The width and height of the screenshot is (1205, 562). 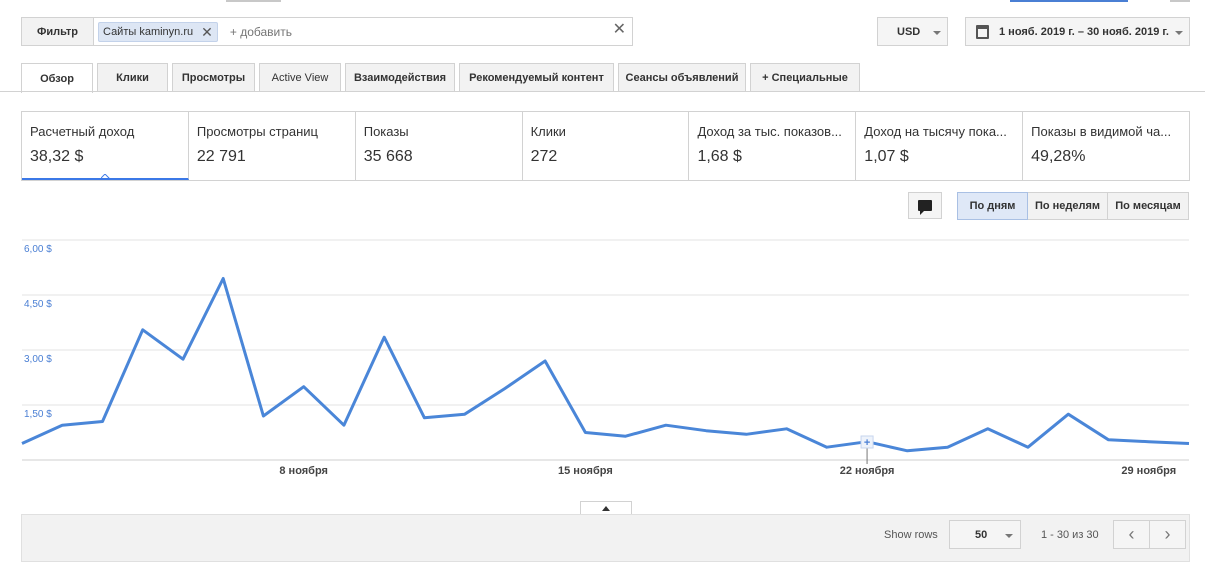 What do you see at coordinates (602, 91) in the screenshot?
I see `tabs-divider` at bounding box center [602, 91].